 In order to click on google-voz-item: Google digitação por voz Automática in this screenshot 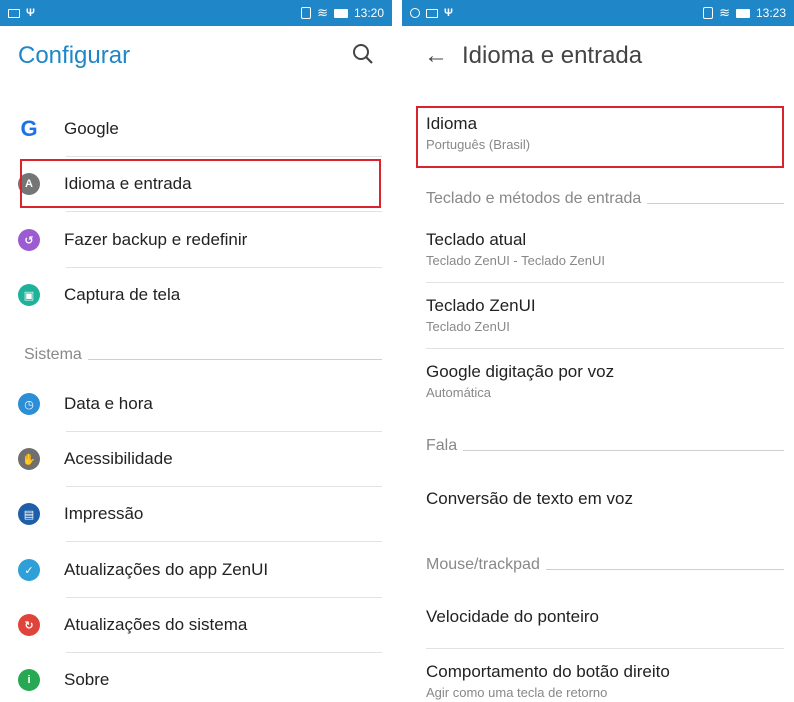, I will do `click(605, 381)`.